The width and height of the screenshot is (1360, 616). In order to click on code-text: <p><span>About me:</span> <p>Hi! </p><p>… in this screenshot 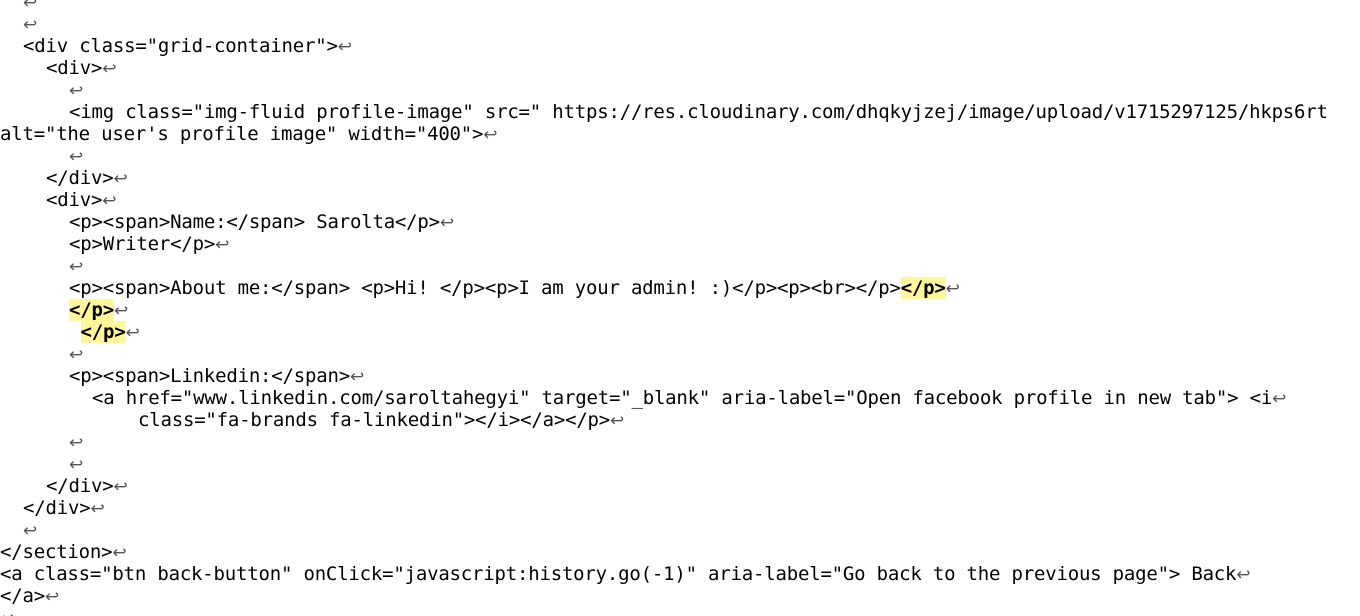, I will do `click(485, 288)`.